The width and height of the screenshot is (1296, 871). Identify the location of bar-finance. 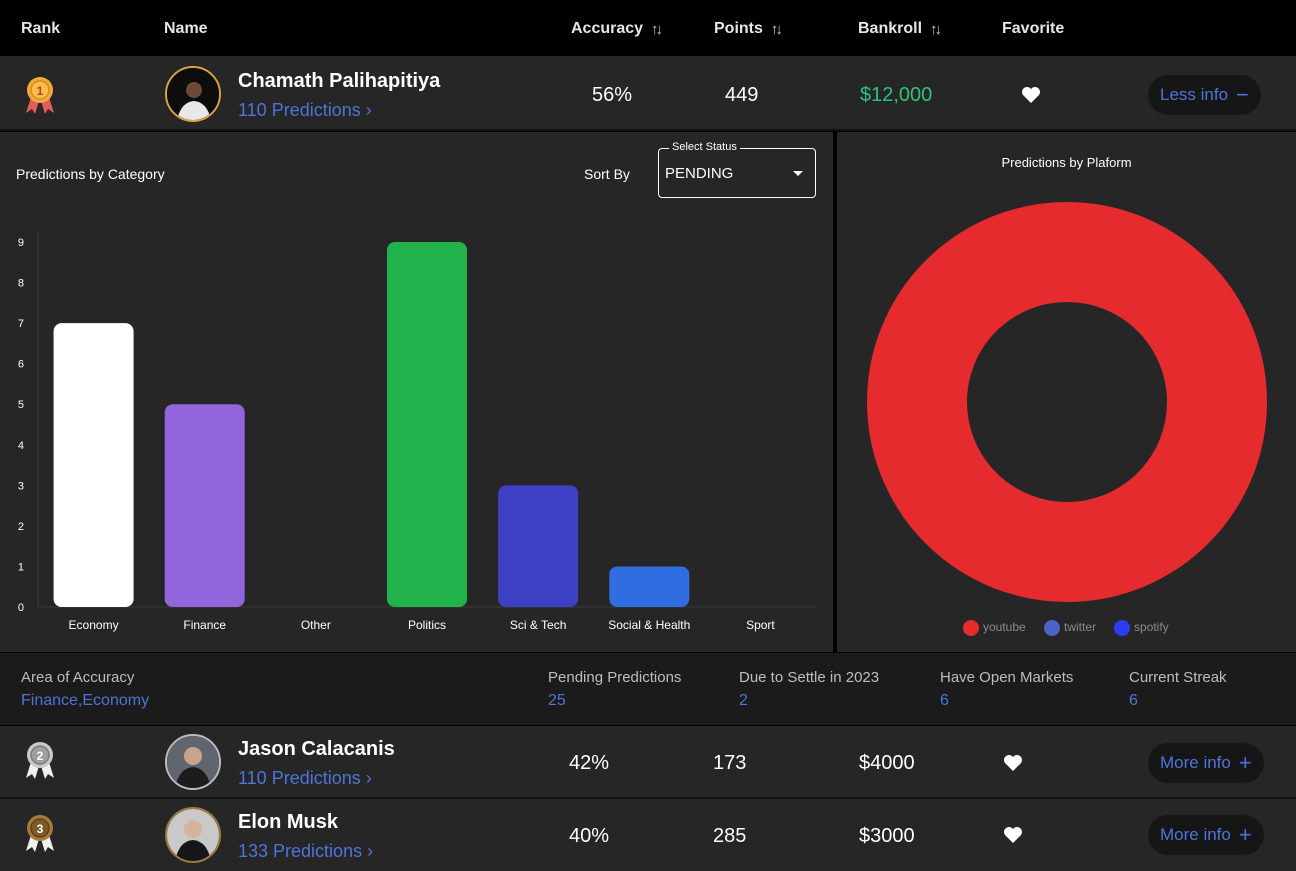
(204, 505).